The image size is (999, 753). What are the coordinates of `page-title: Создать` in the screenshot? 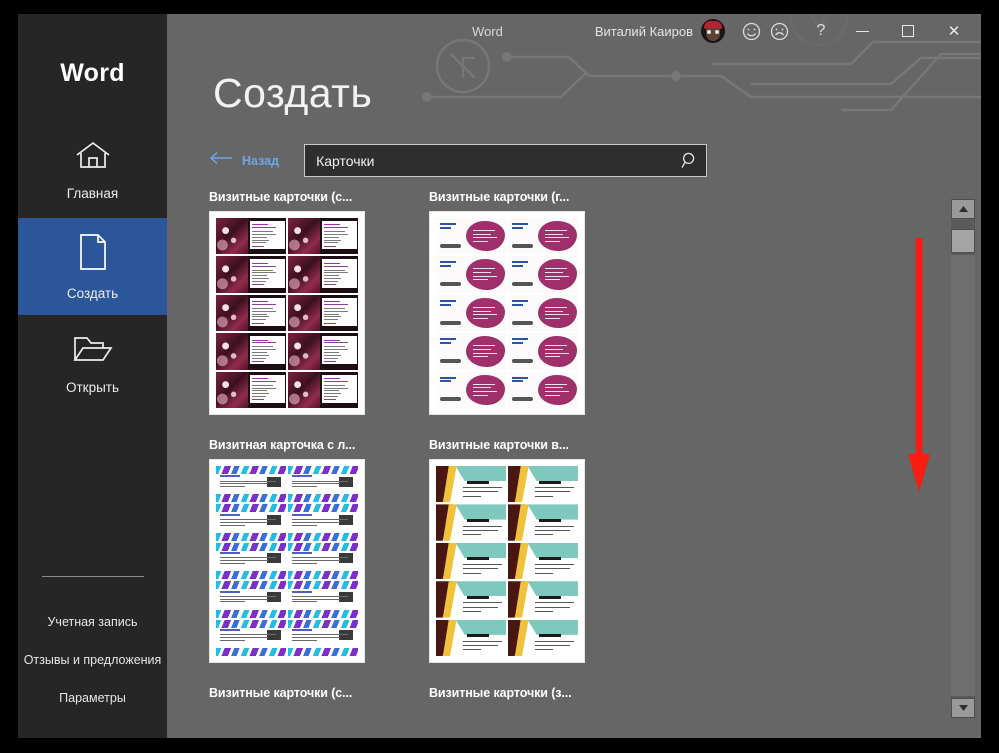 It's located at (293, 93).